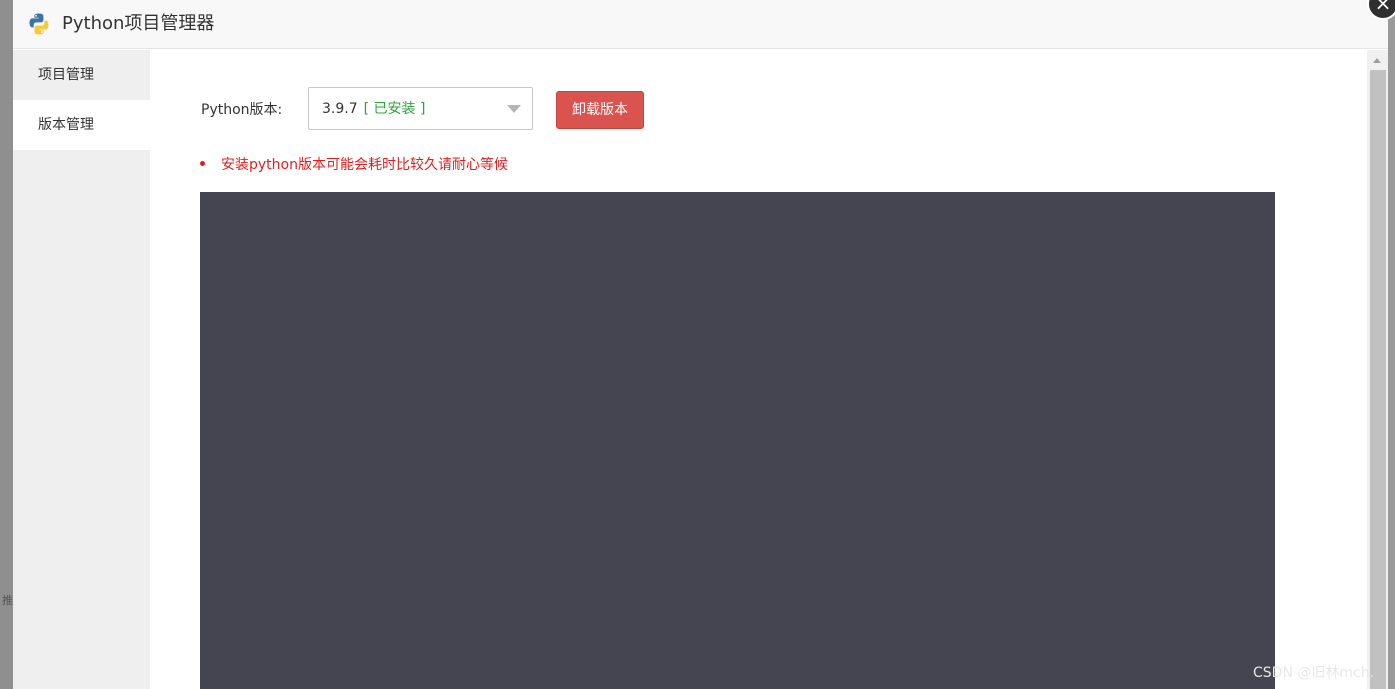  I want to click on sidebar-item-project-management: 项目管理, so click(81, 75).